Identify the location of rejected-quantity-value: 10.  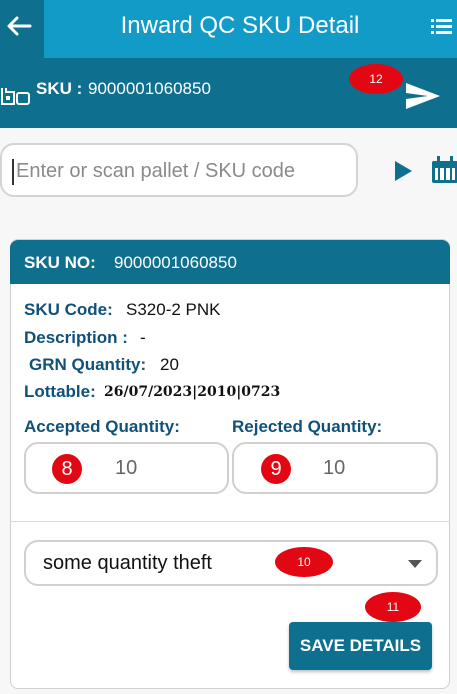
(334, 468).